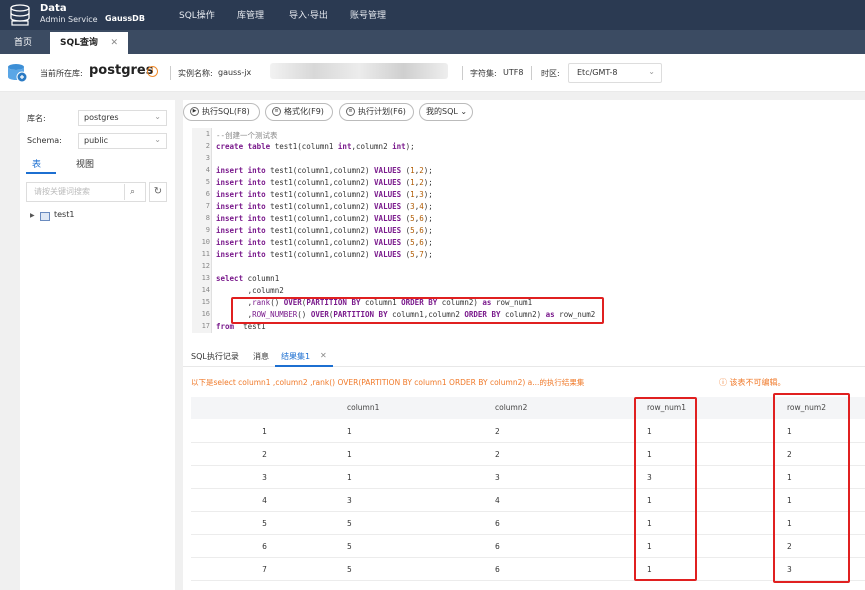 The width and height of the screenshot is (865, 590). I want to click on line-number: 2, so click(207, 146).